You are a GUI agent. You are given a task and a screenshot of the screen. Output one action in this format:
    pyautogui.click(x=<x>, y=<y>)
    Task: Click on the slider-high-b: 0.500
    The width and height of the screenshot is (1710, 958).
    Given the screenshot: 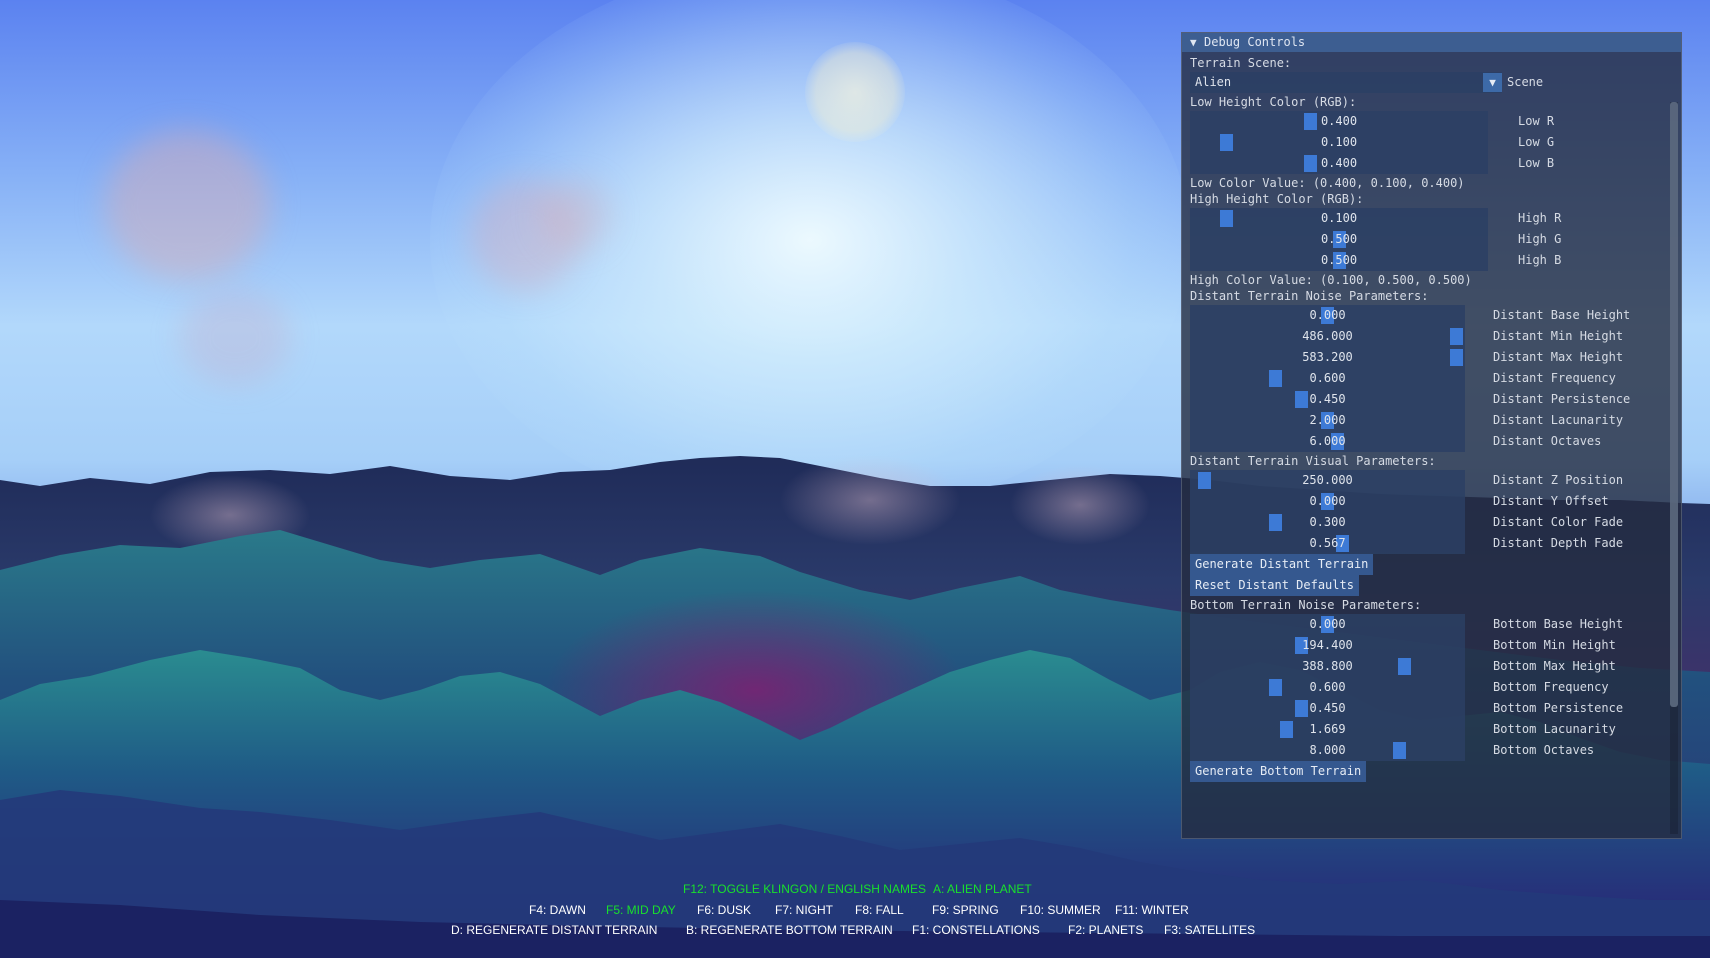 What is the action you would take?
    pyautogui.click(x=1339, y=260)
    